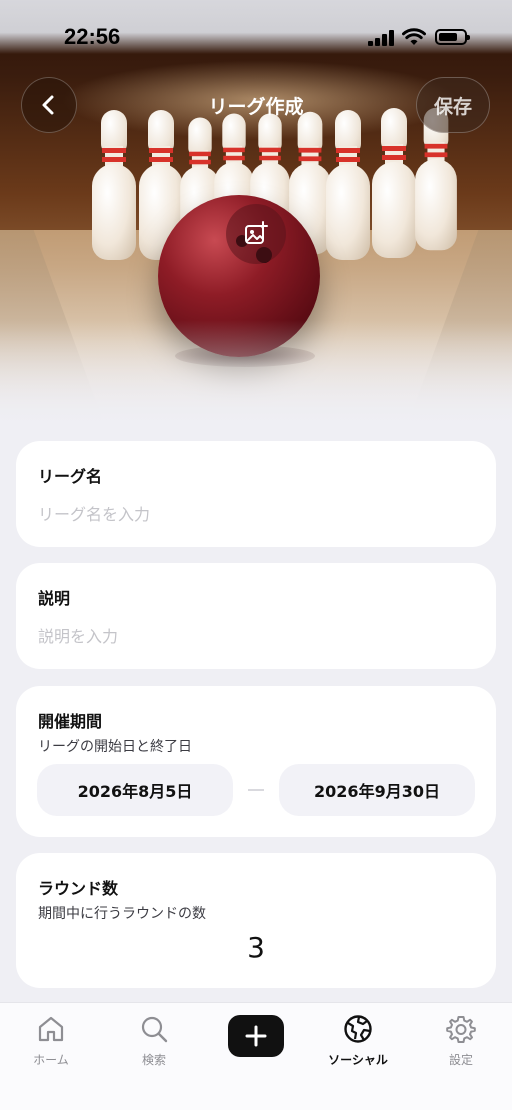  Describe the element at coordinates (382, 38) in the screenshot. I see `cellular-signal-icon` at that location.